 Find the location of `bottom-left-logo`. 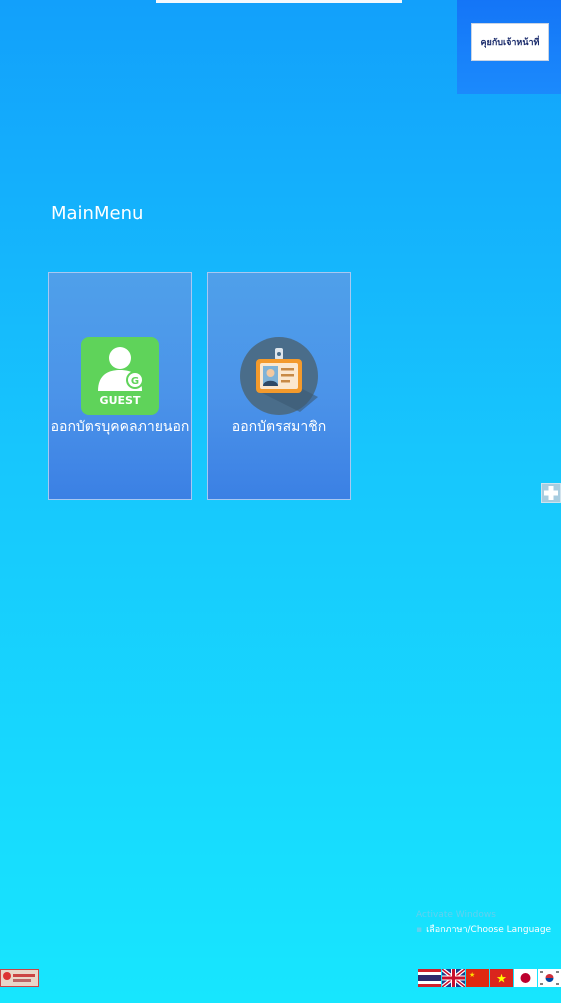

bottom-left-logo is located at coordinates (19, 978).